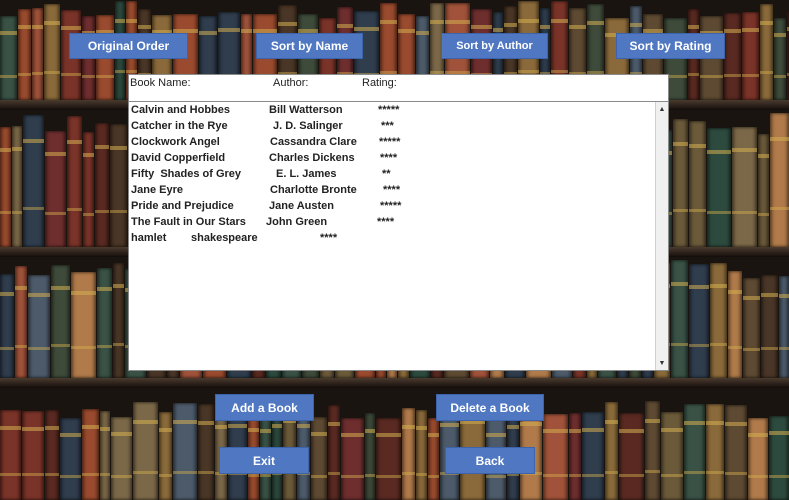  What do you see at coordinates (490, 460) in the screenshot?
I see `back-button: Back` at bounding box center [490, 460].